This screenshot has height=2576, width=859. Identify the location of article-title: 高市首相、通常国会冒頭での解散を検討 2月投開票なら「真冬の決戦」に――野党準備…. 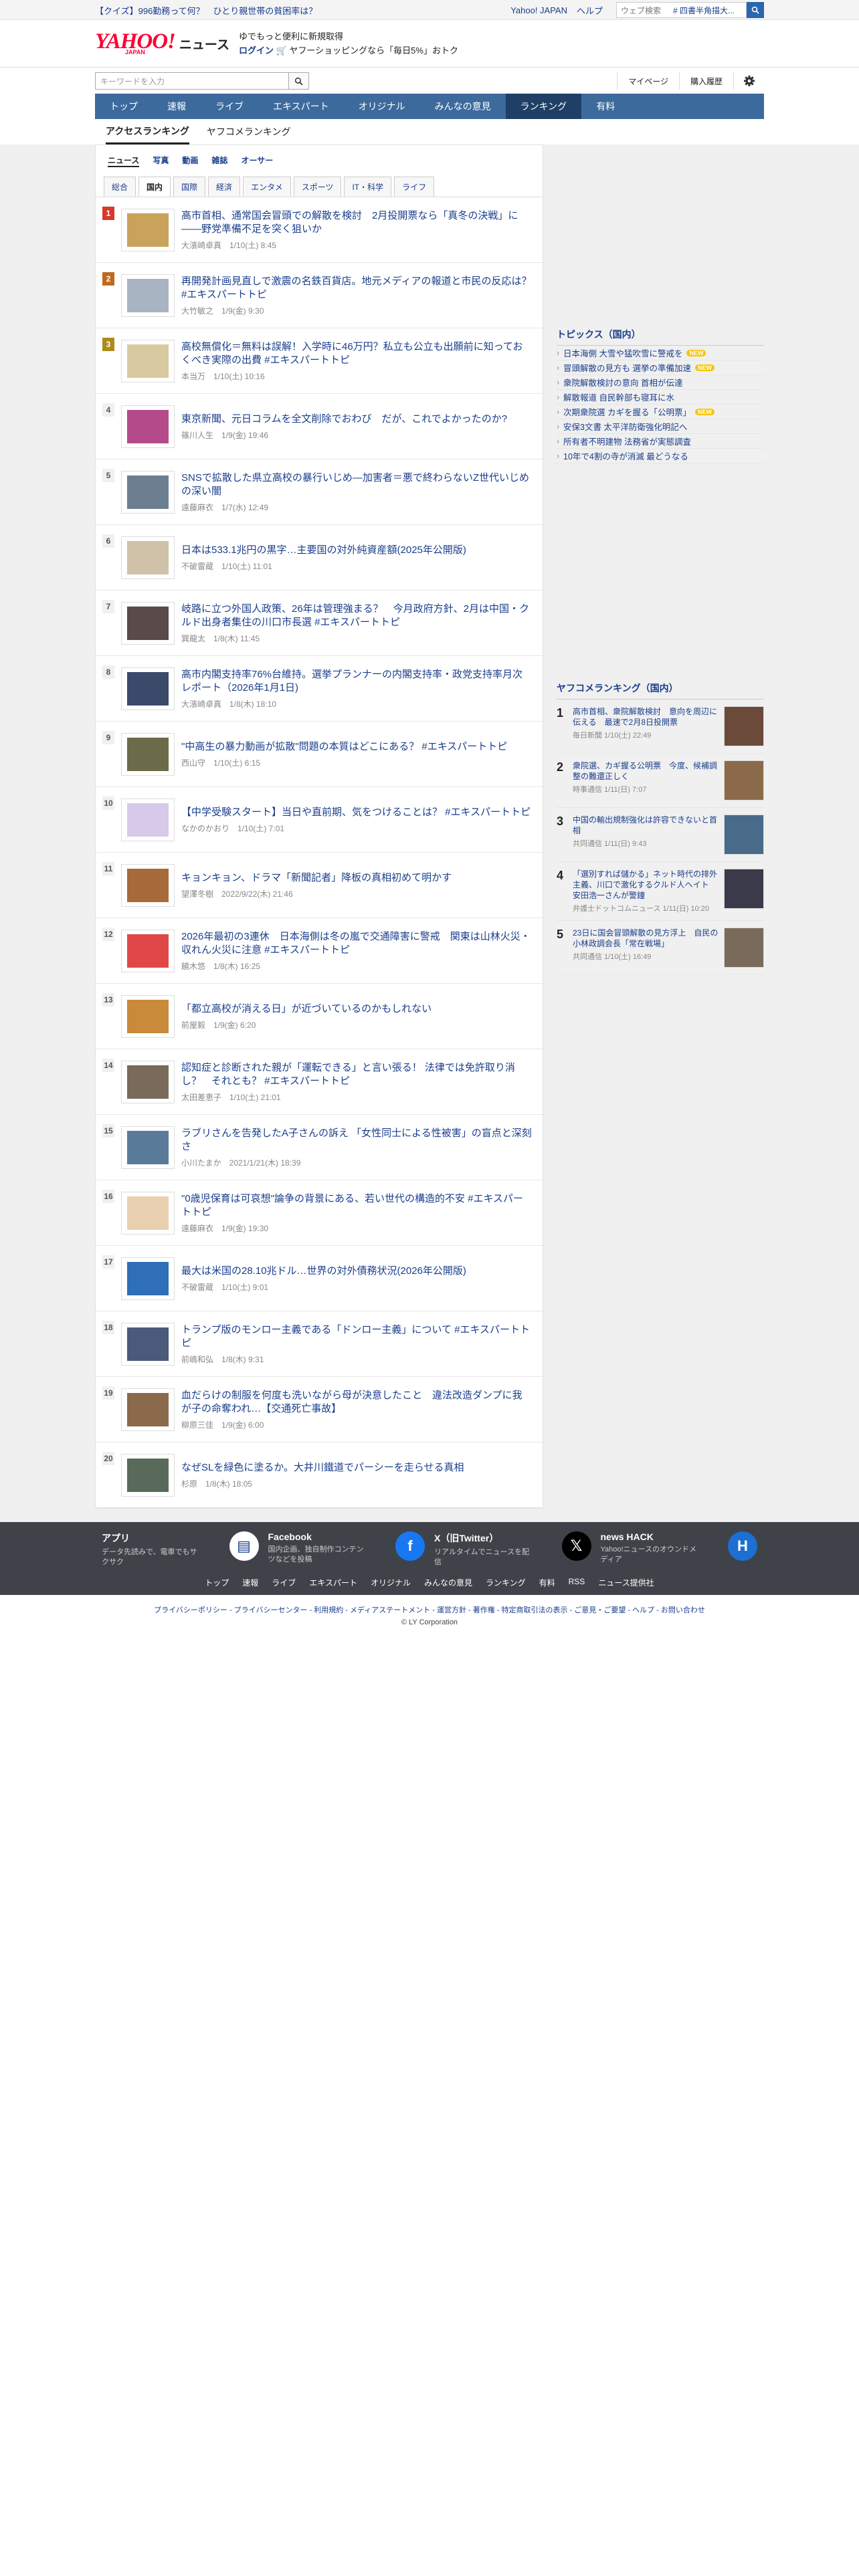
(356, 223).